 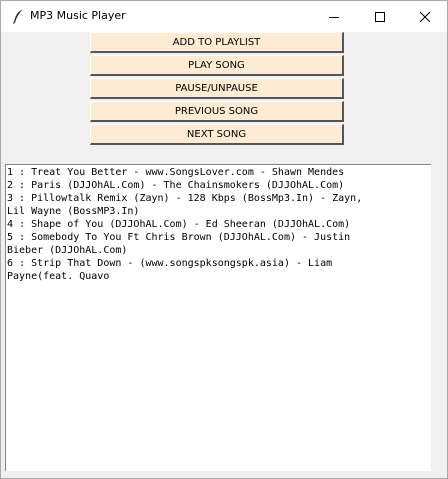 I want to click on feather-icon, so click(x=18, y=16).